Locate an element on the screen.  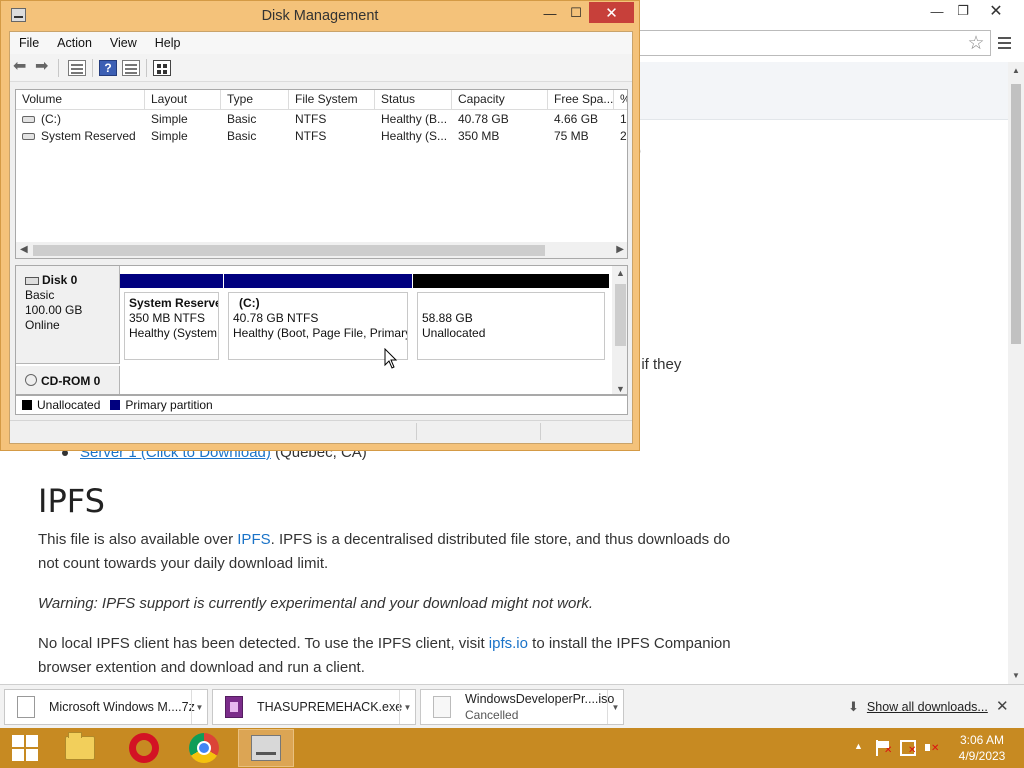
settings-icon is located at coordinates (162, 68).